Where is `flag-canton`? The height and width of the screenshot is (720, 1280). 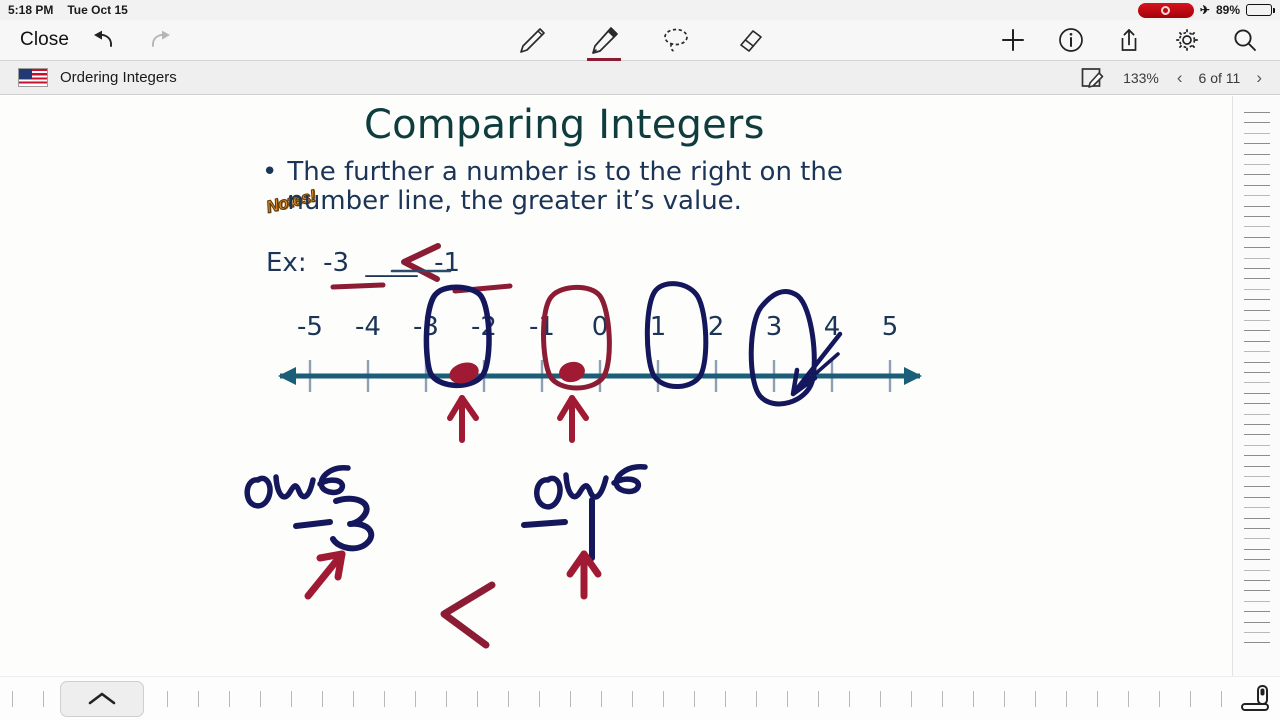
flag-canton is located at coordinates (25, 74).